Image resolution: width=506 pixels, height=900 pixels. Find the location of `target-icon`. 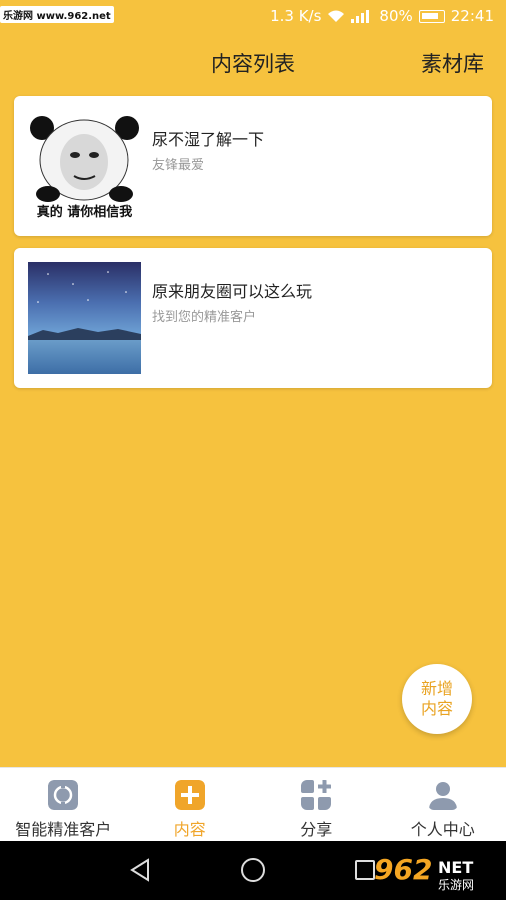

target-icon is located at coordinates (63, 795).